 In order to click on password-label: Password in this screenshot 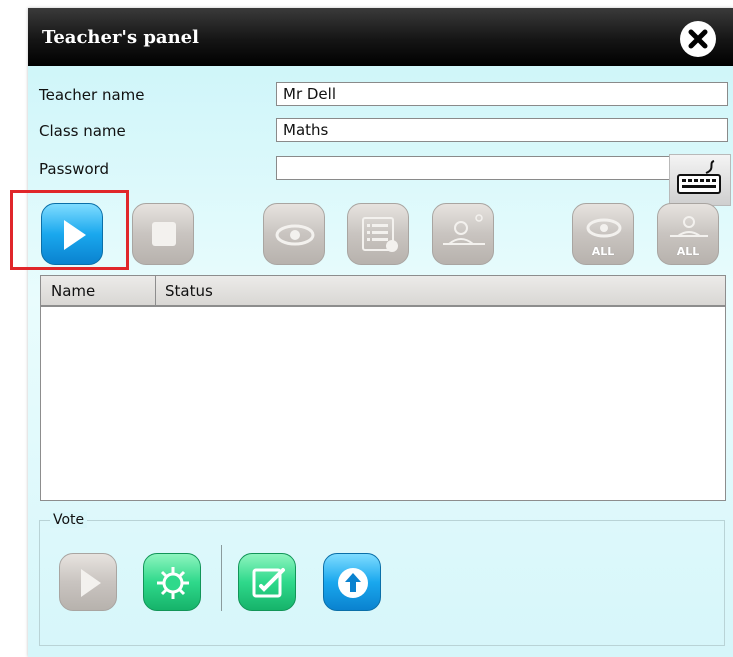, I will do `click(74, 169)`.